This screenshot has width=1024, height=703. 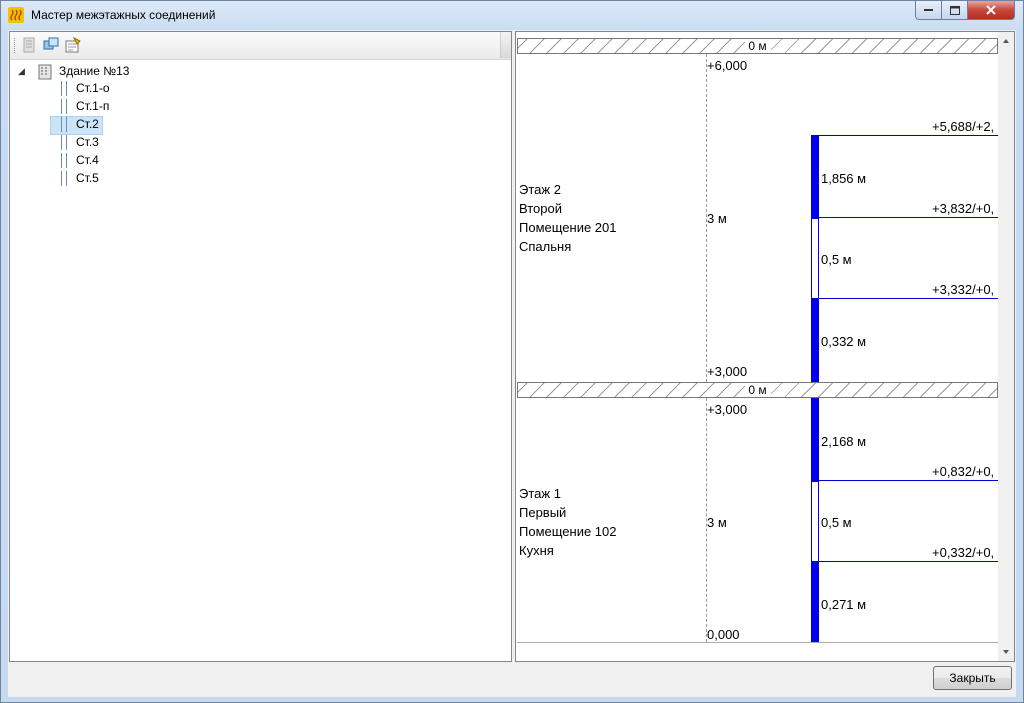 I want to click on room-name: Кухня, so click(x=536, y=550).